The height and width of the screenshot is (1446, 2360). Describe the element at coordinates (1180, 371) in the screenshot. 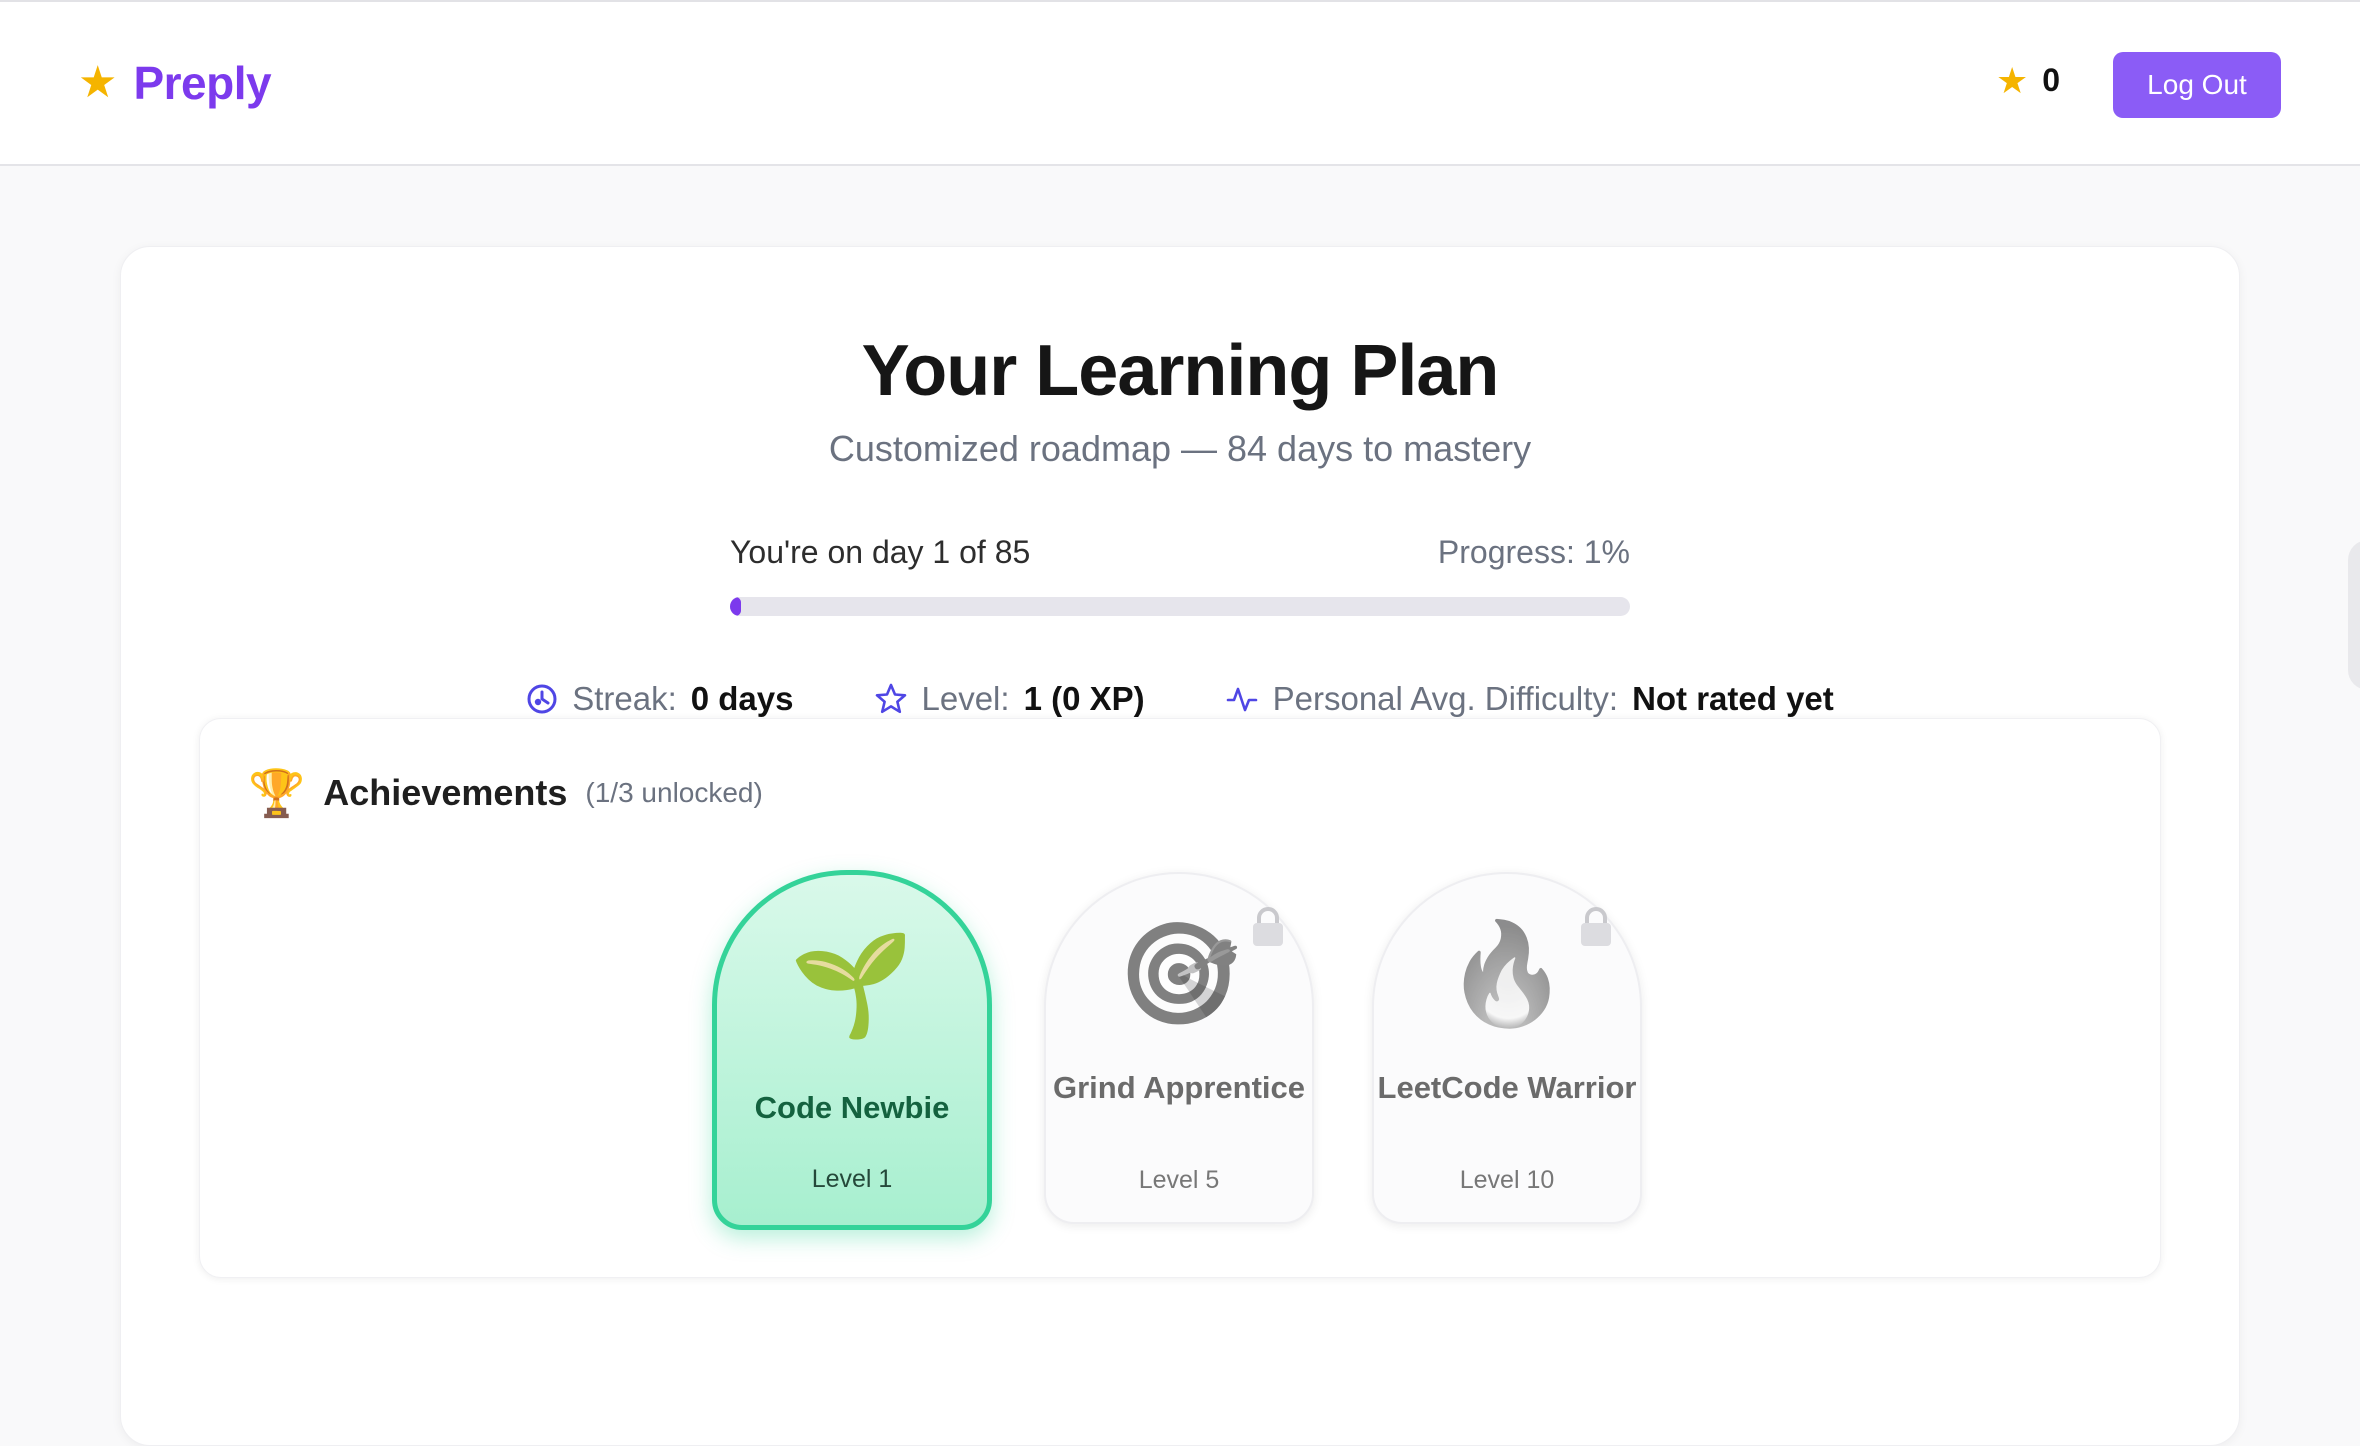

I see `page-title: Your Learning Plan` at that location.